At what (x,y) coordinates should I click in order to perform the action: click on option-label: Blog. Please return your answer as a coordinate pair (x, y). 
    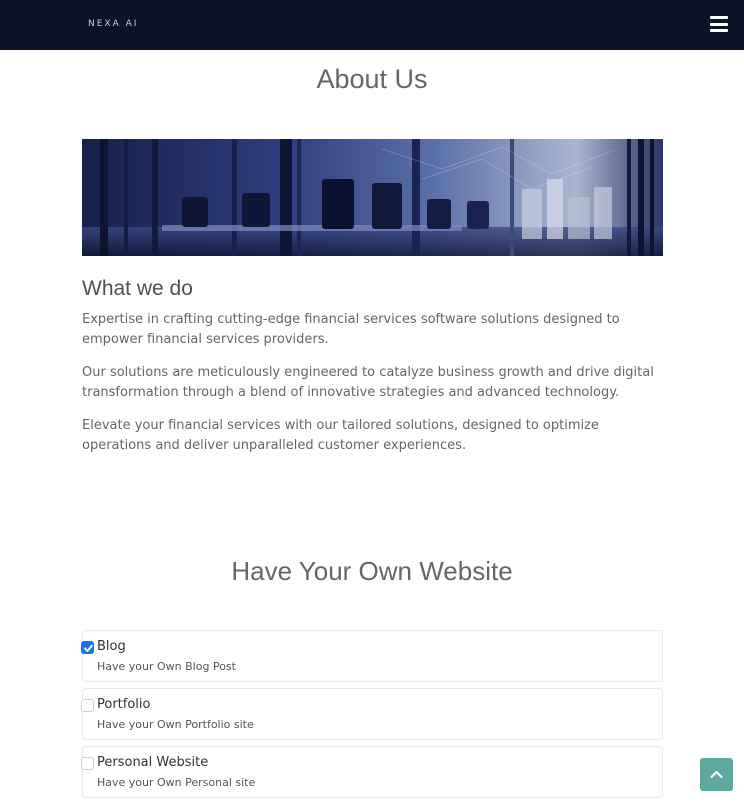
    Looking at the image, I should click on (111, 646).